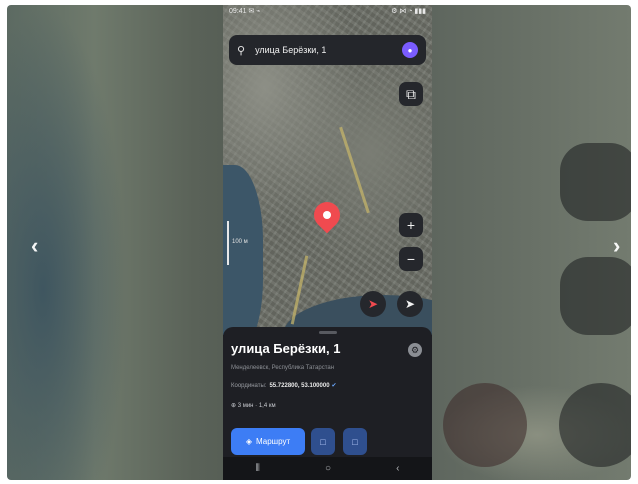 The height and width of the screenshot is (484, 638). I want to click on home-button: ○, so click(328, 468).